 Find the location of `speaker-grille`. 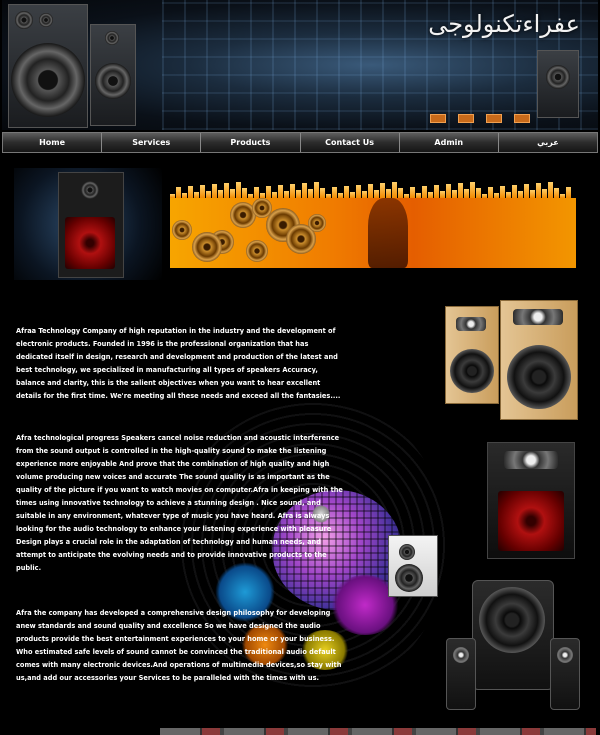

speaker-grille is located at coordinates (90, 243).